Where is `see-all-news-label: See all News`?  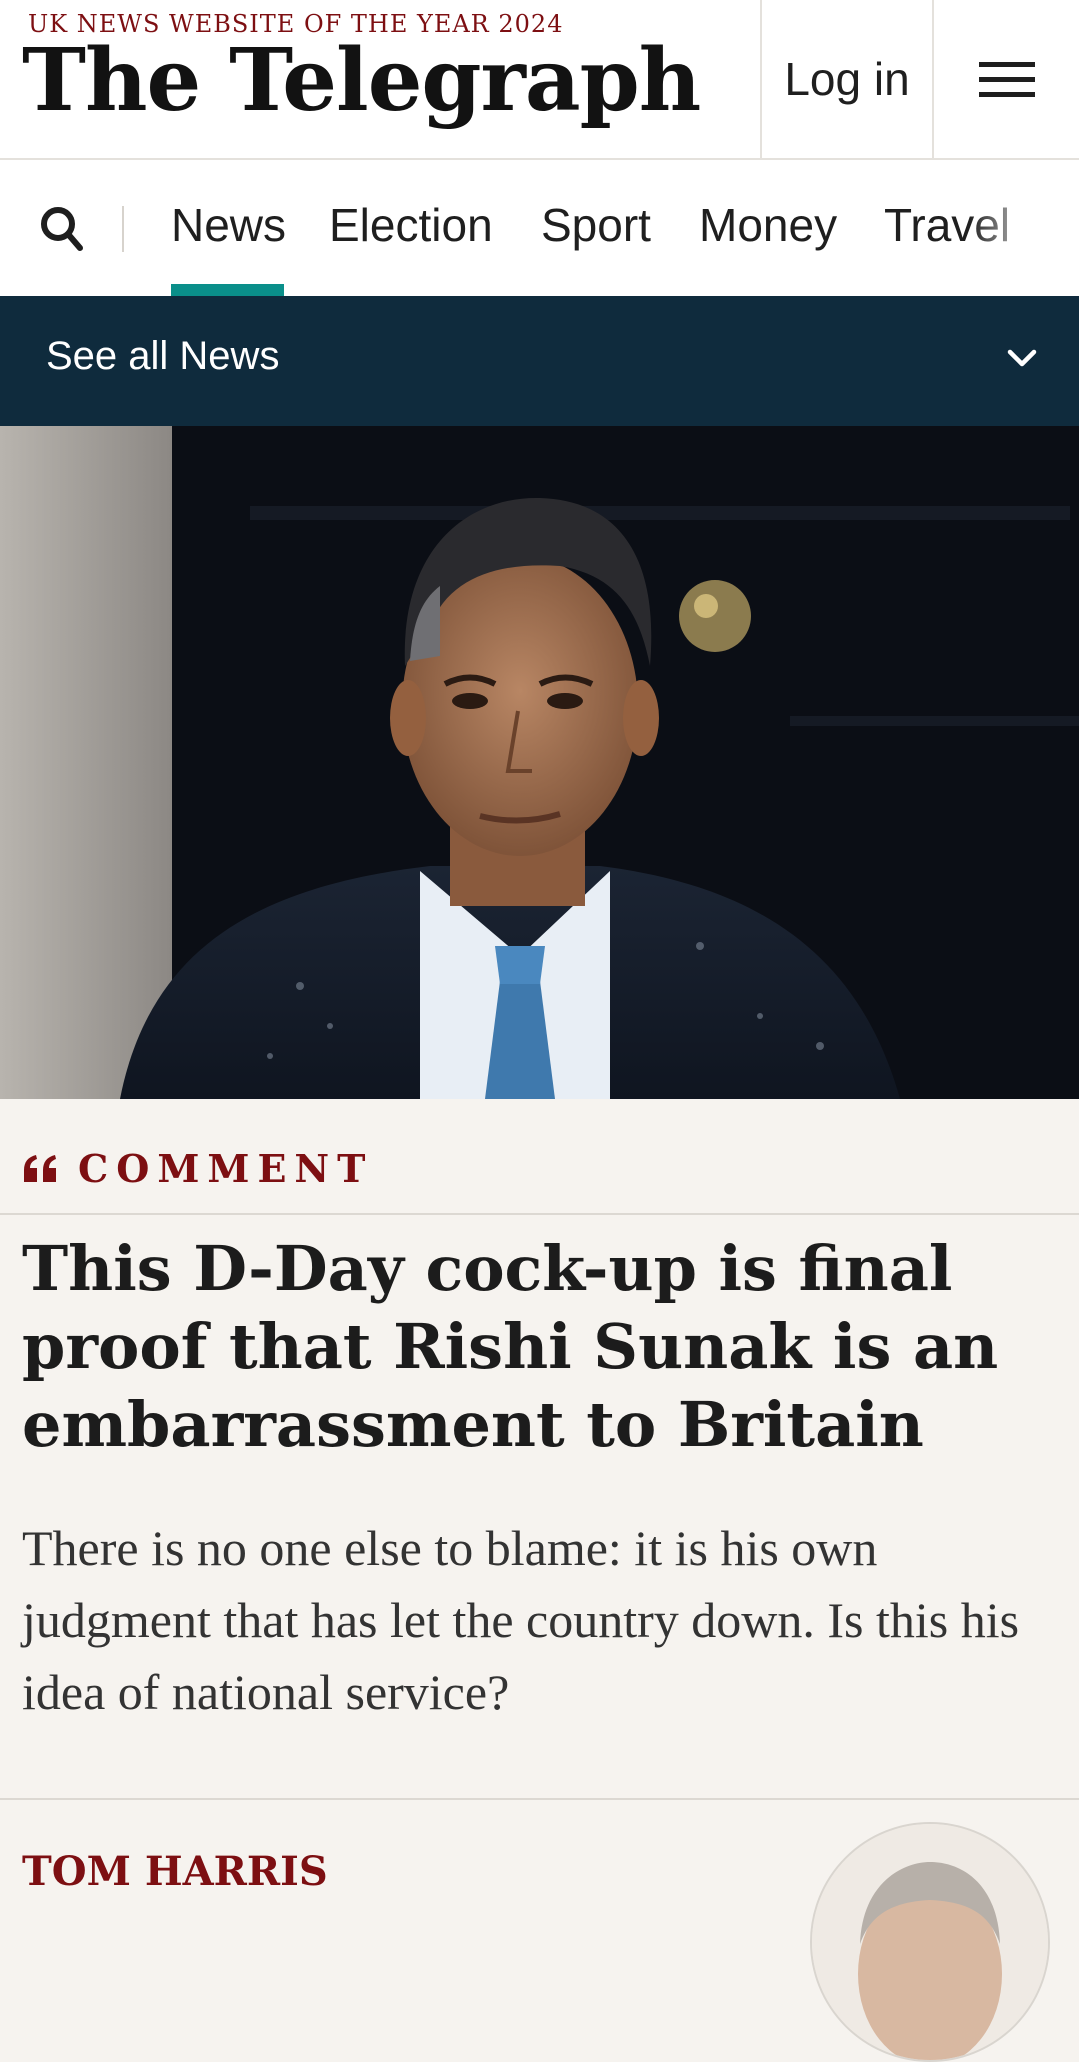
see-all-news-label: See all News is located at coordinates (163, 356).